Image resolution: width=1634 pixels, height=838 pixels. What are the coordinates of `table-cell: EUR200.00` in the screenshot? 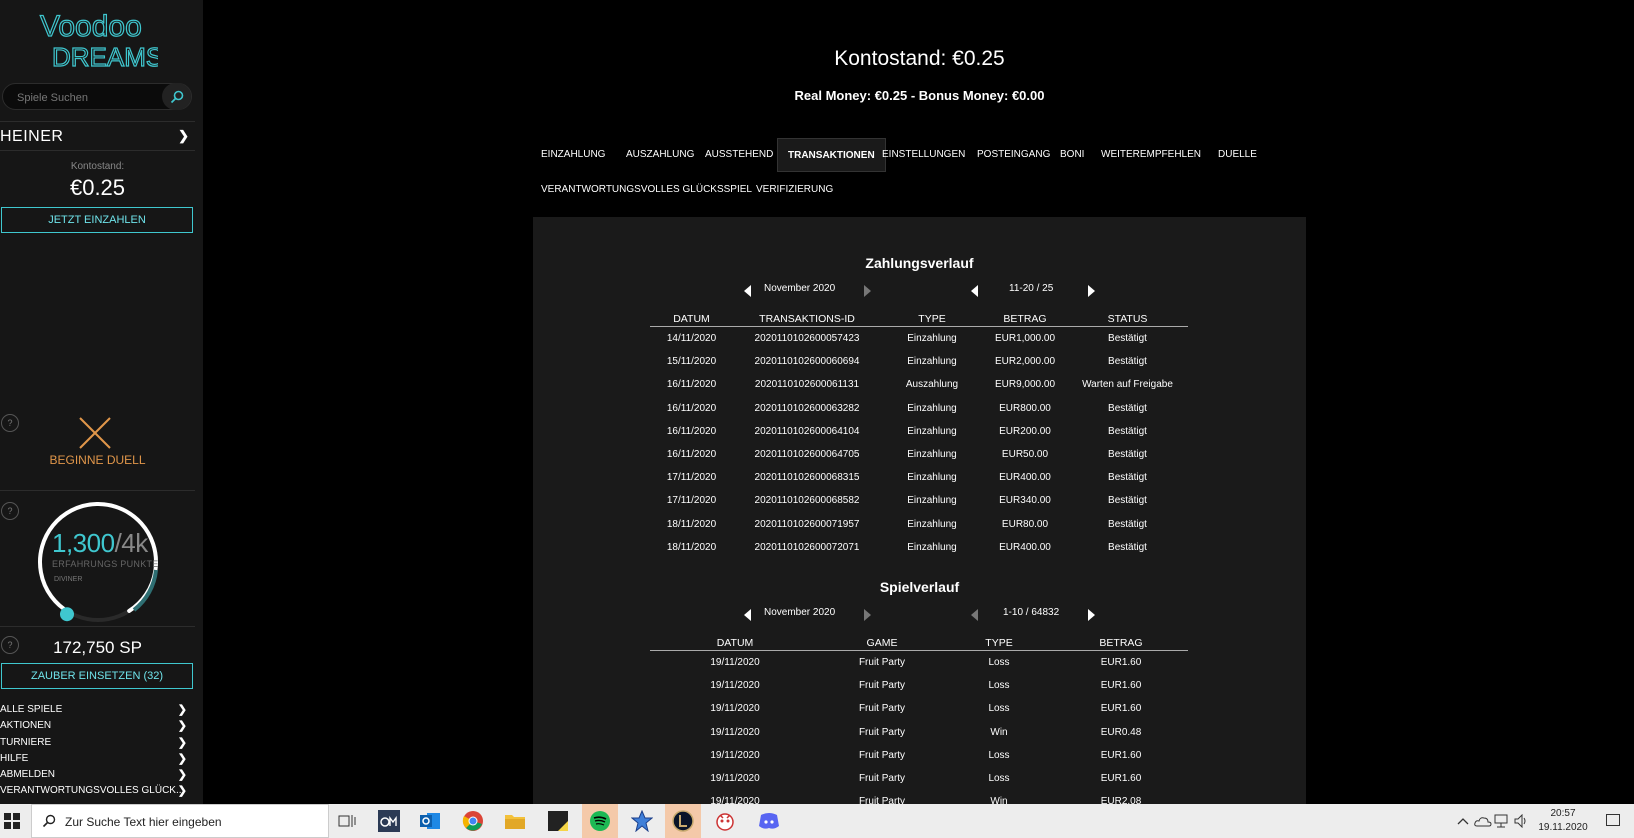 It's located at (1025, 431).